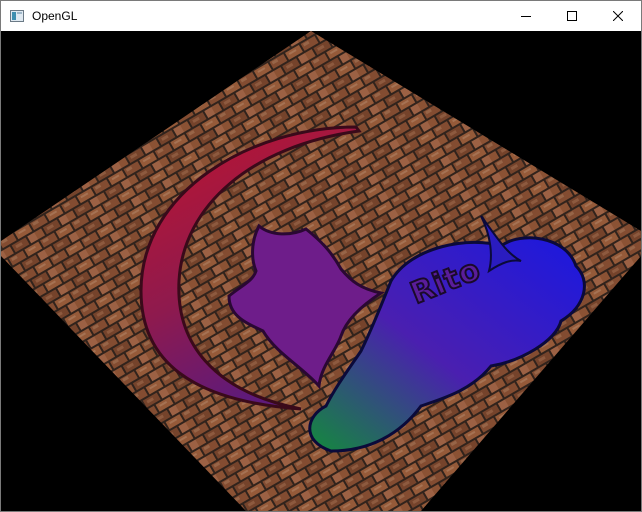 The width and height of the screenshot is (642, 512). I want to click on minimize-button, so click(526, 16).